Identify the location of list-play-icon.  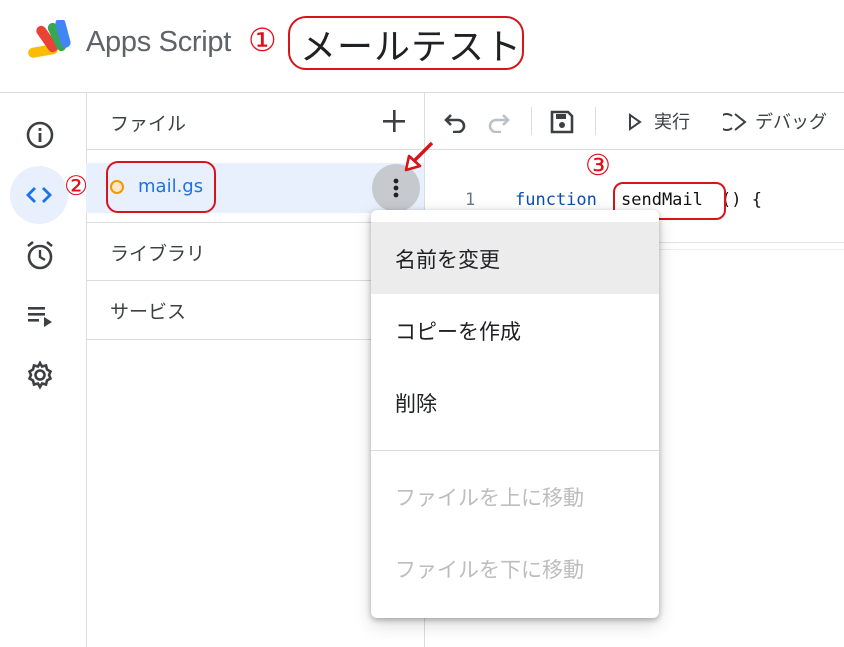
(40, 317).